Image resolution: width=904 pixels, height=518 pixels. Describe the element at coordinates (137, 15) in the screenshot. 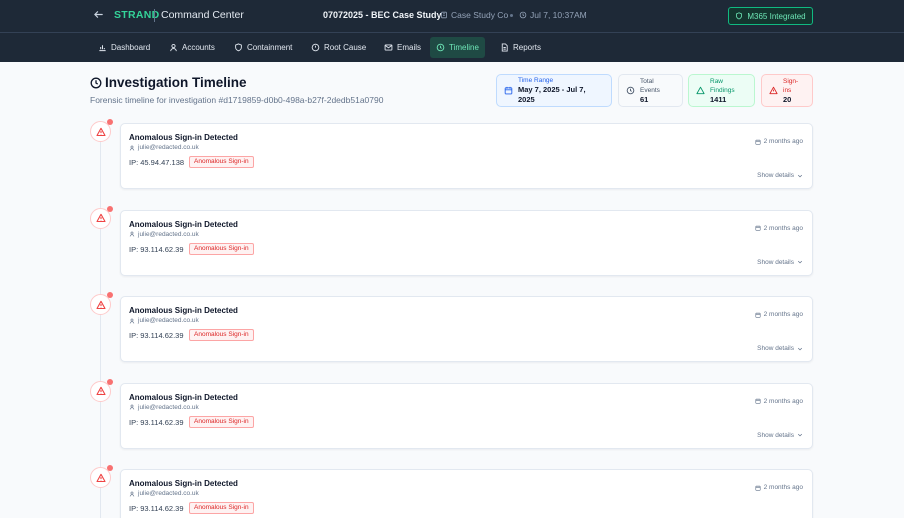

I see `brand-logo-text: STRAND` at that location.